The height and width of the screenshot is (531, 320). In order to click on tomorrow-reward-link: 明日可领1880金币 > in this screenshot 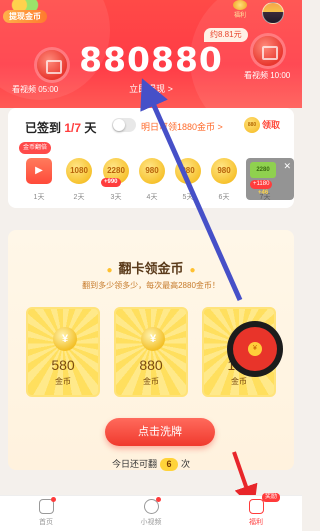, I will do `click(182, 126)`.